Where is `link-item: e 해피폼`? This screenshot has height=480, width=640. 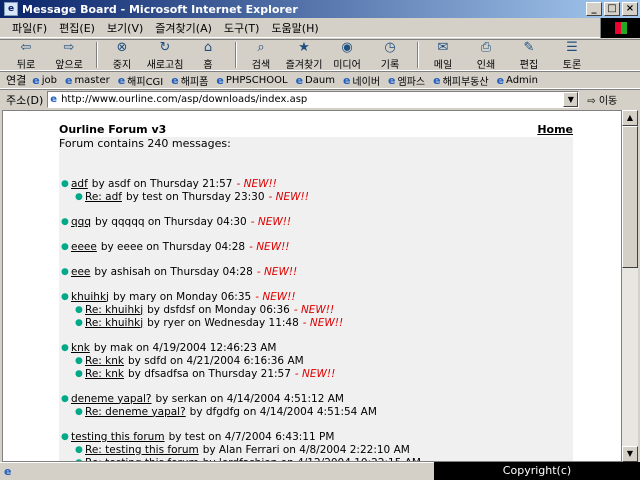 link-item: e 해피폼 is located at coordinates (189, 80).